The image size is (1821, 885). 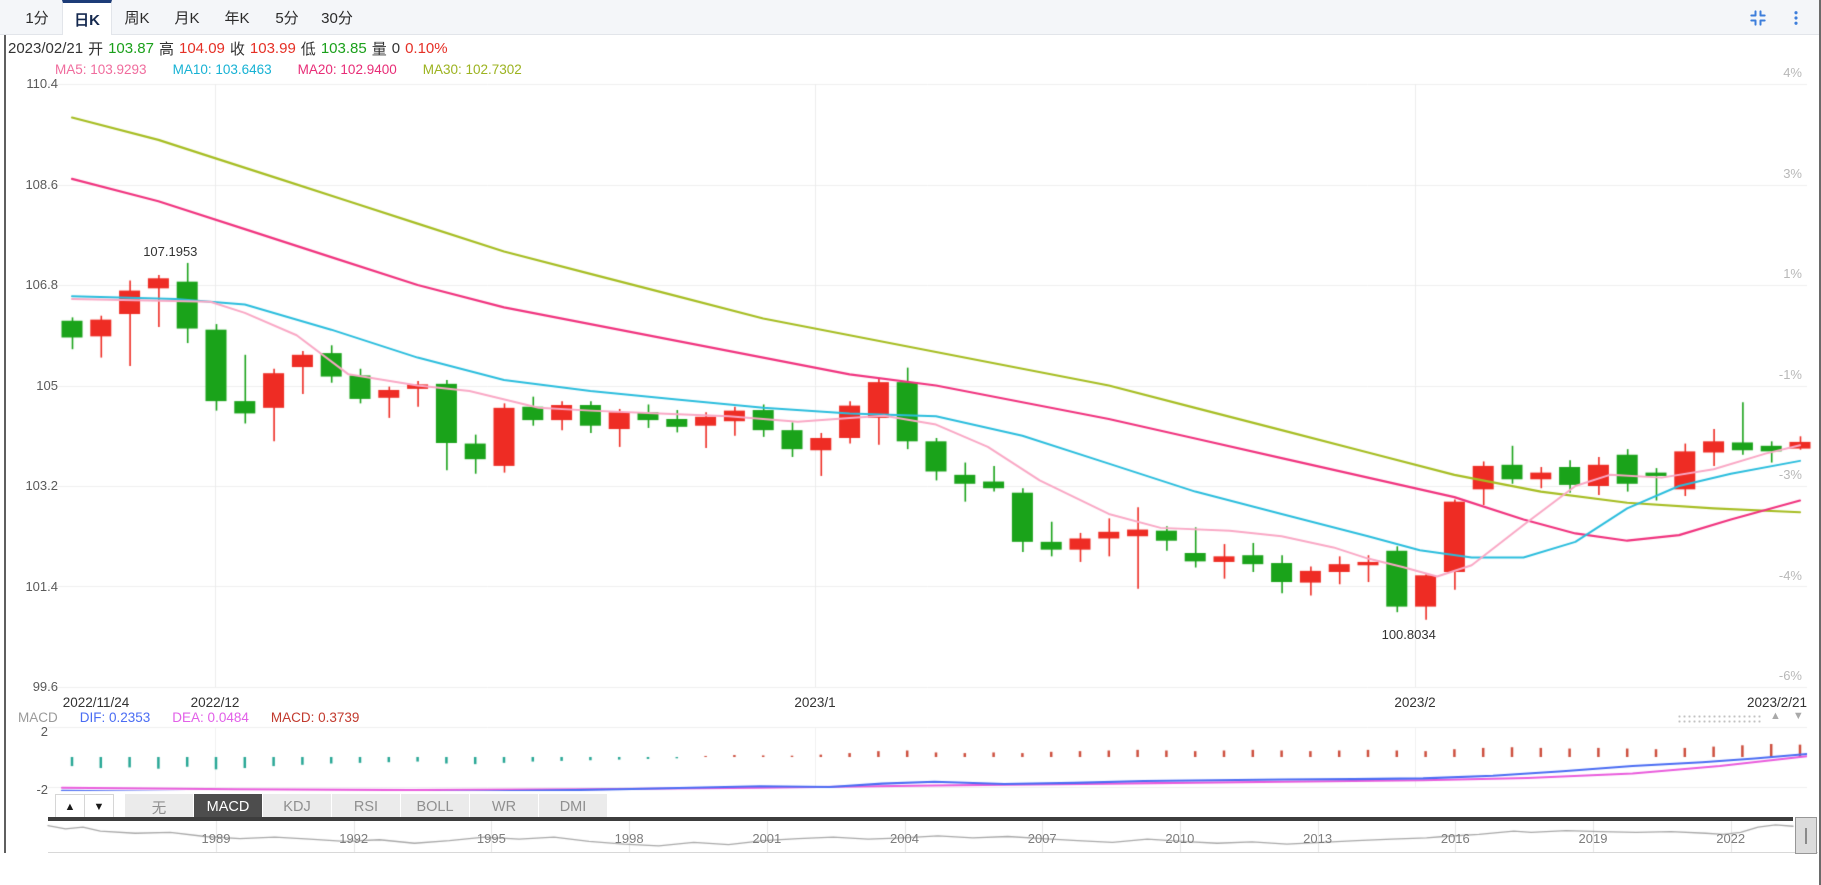 What do you see at coordinates (42, 789) in the screenshot?
I see `macd-axis-tick: -2` at bounding box center [42, 789].